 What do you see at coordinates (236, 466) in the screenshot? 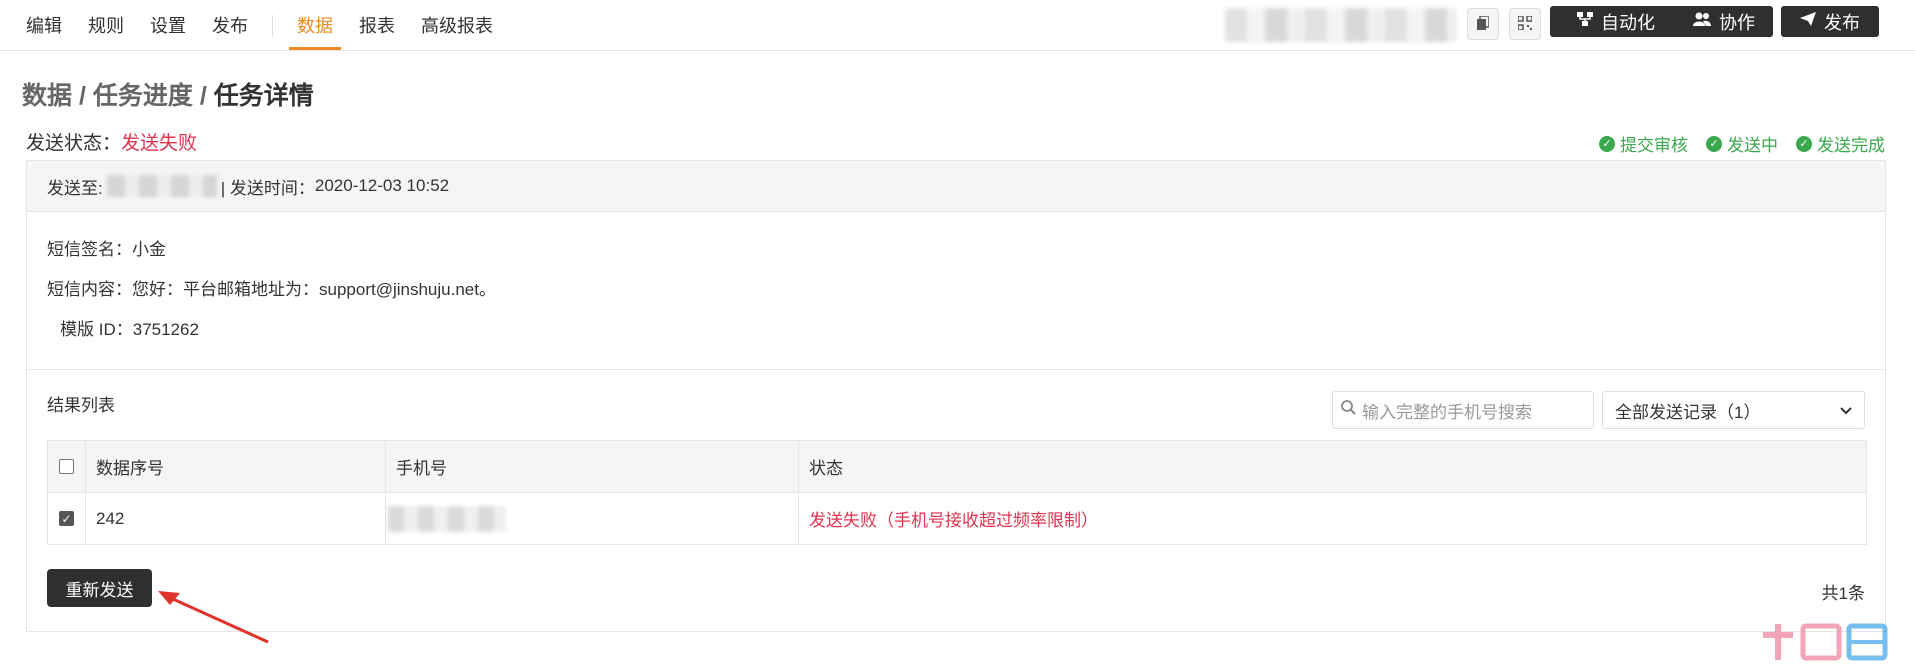
I see `column-header-serial: 数据序号` at bounding box center [236, 466].